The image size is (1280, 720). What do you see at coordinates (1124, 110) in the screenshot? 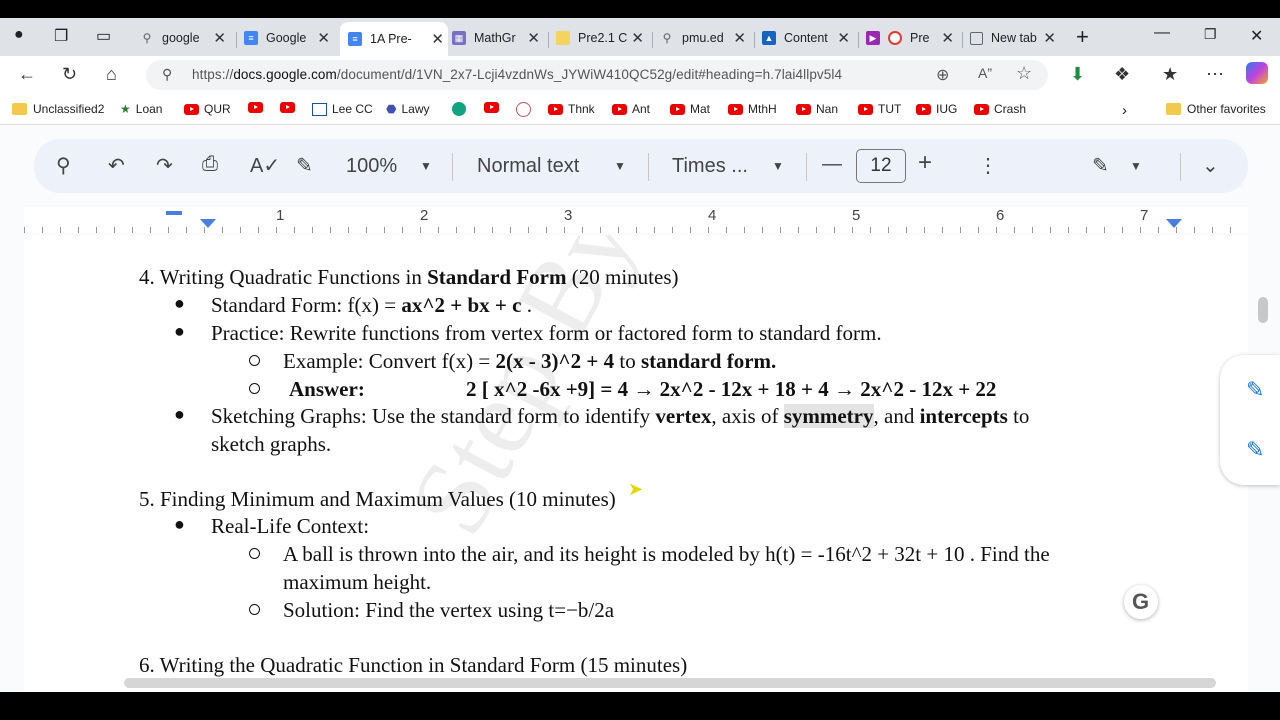
I see `bookmarks-overflow-chevron-icon: ›` at bounding box center [1124, 110].